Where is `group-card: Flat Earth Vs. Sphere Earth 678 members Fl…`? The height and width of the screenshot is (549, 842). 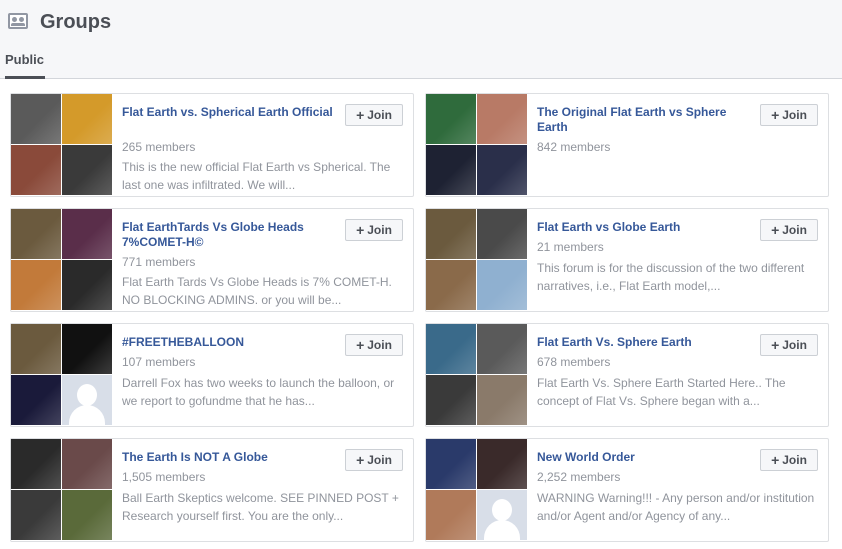
group-card: Flat Earth Vs. Sphere Earth 678 members Fl… is located at coordinates (627, 375).